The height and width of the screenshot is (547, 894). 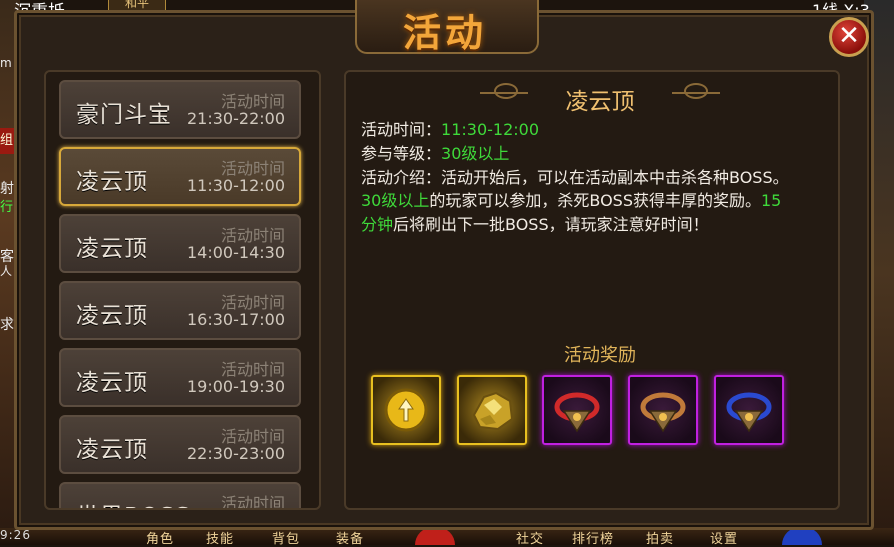 I want to click on gold-ore-icon, so click(x=493, y=411).